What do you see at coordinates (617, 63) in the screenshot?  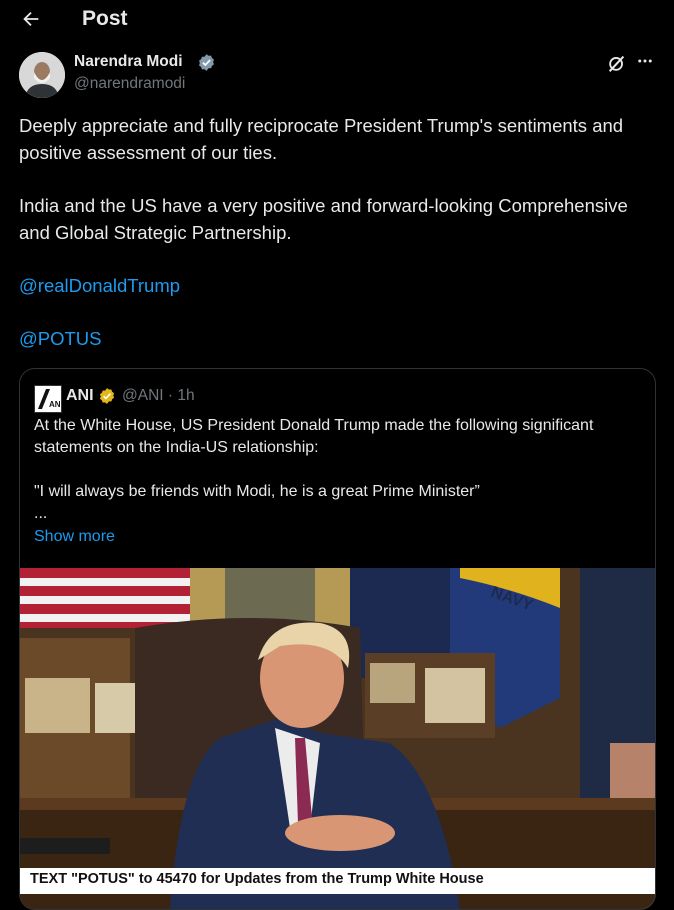 I see `grok-icon` at bounding box center [617, 63].